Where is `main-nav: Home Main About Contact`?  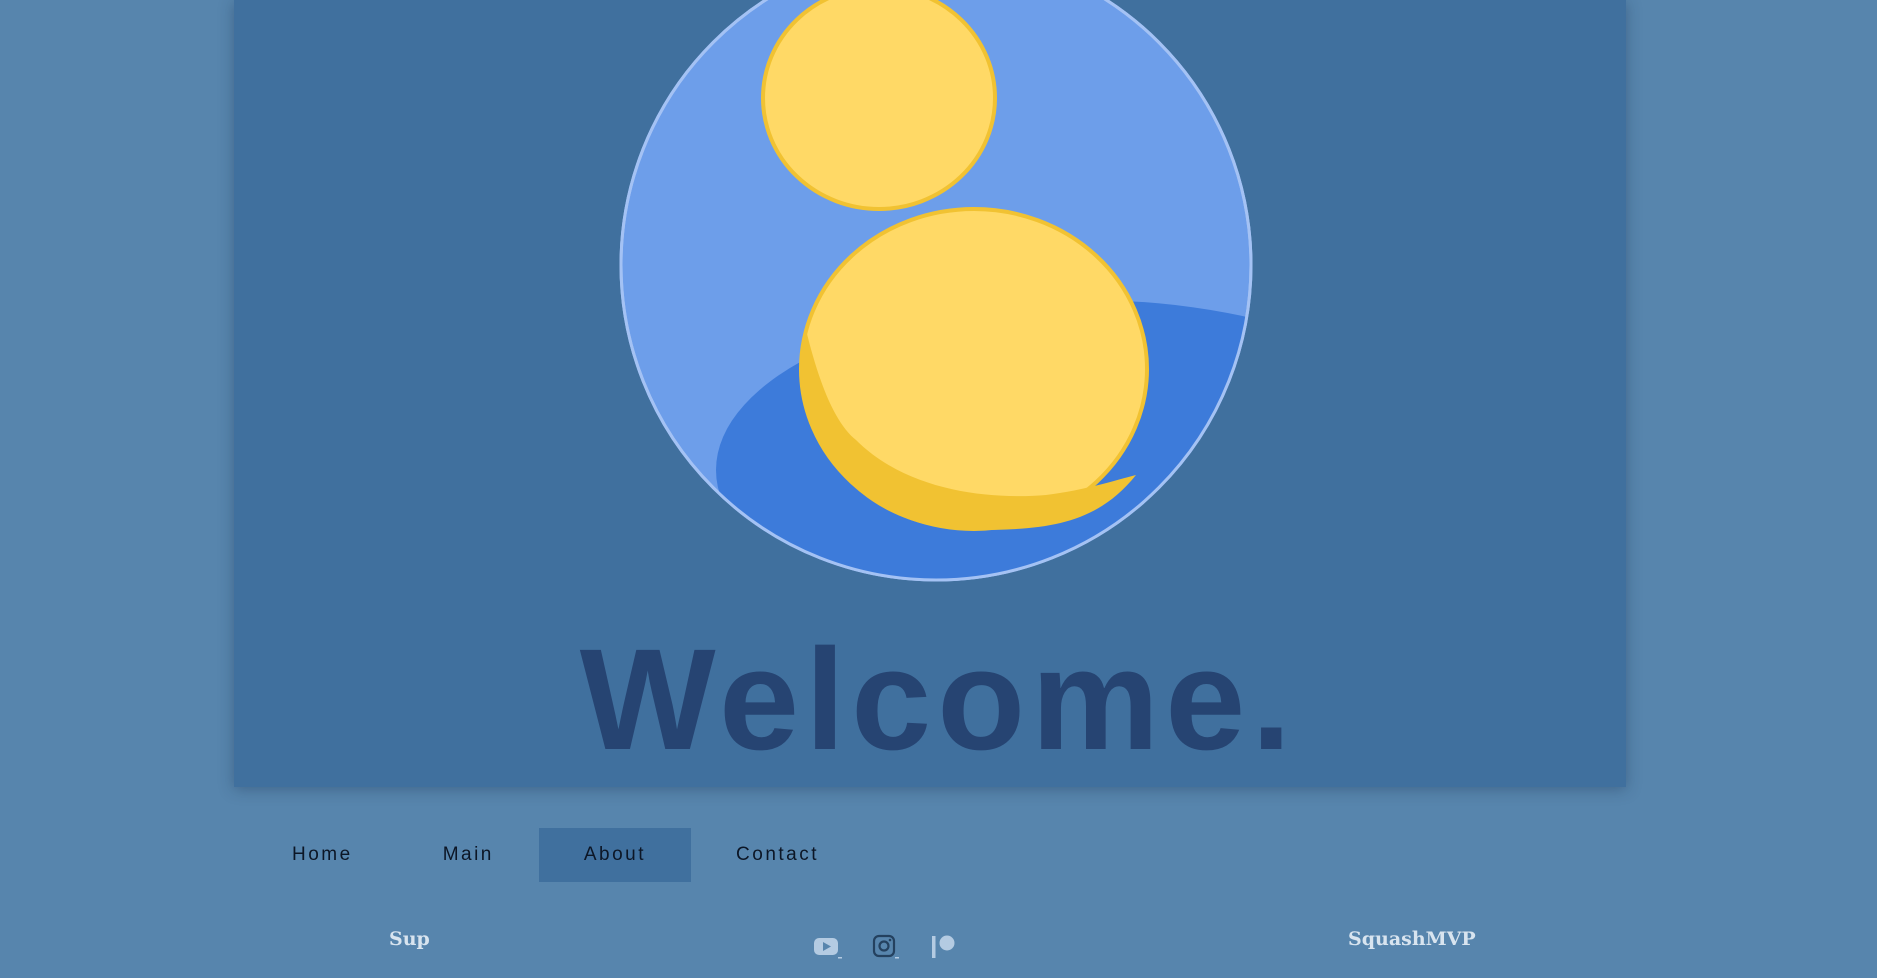
main-nav: Home Main About Contact is located at coordinates (555, 855).